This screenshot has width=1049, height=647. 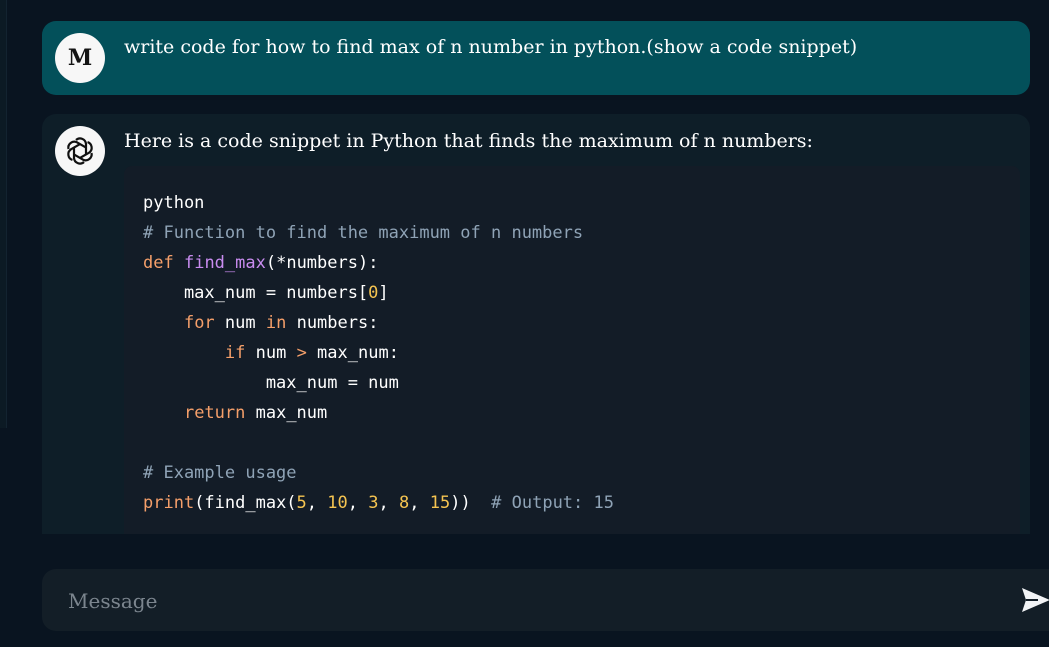 I want to click on code-token: if, so click(x=235, y=353).